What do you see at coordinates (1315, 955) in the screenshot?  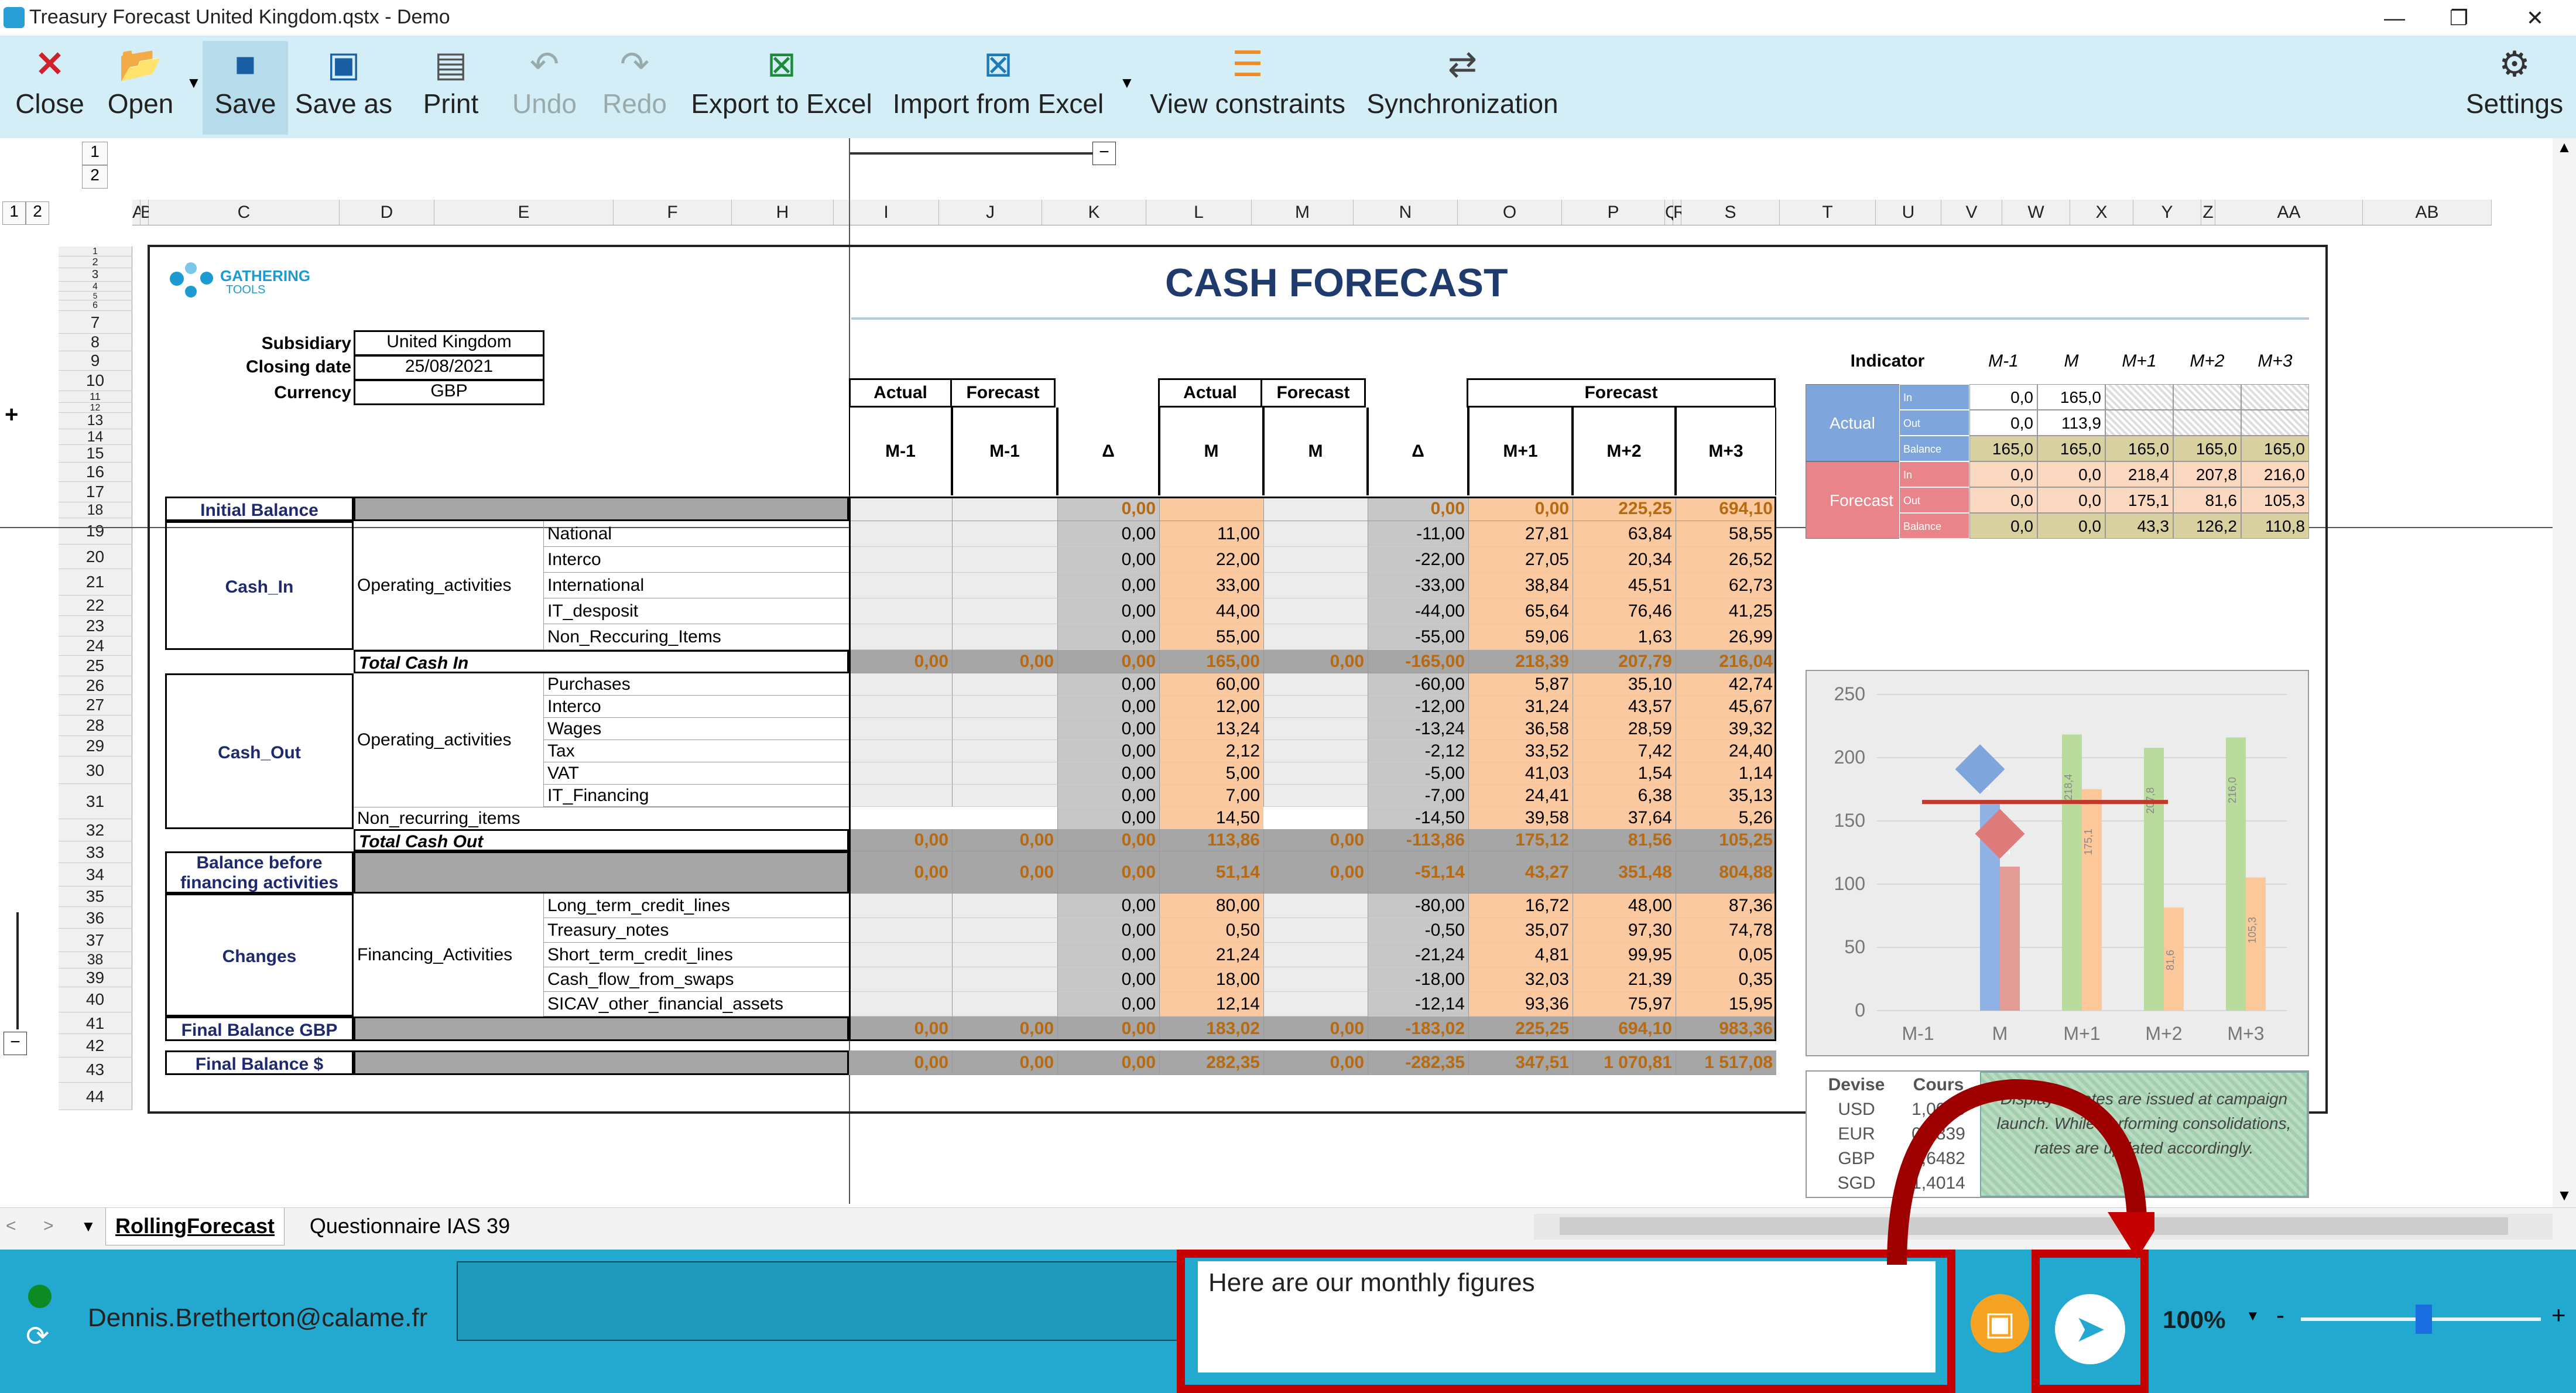 I see `changes-2-L-empty` at bounding box center [1315, 955].